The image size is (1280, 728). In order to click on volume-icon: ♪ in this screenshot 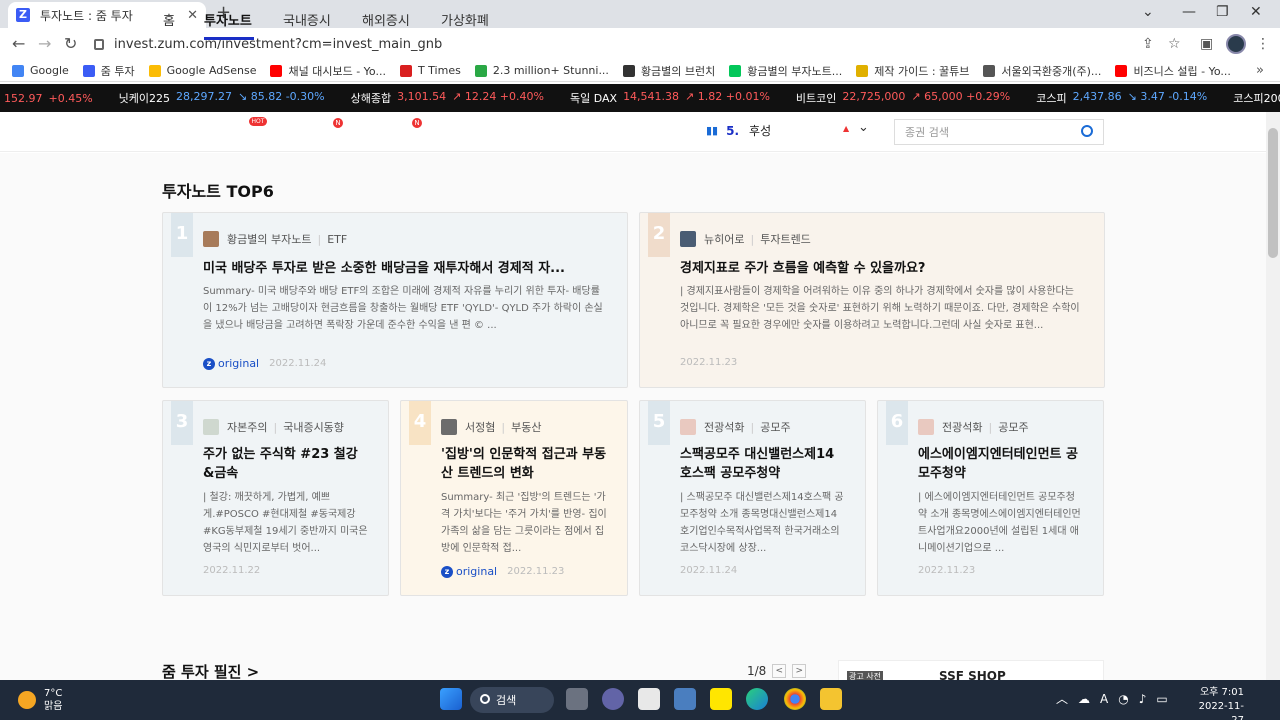, I will do `click(1143, 699)`.